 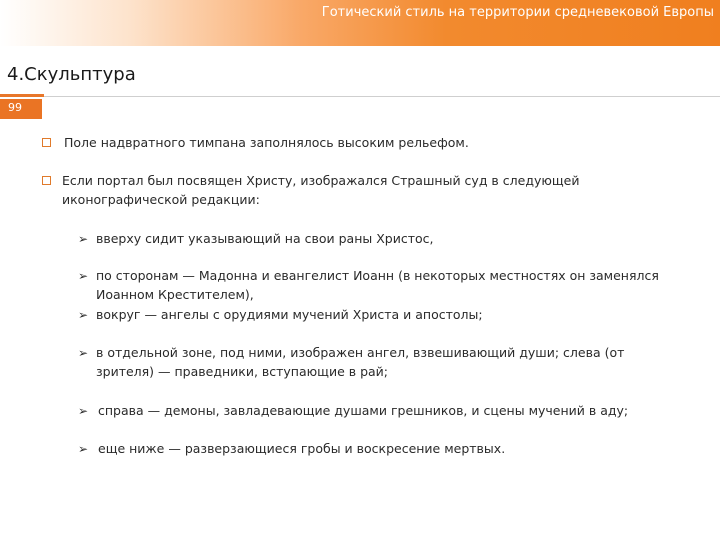 What do you see at coordinates (382, 96) in the screenshot?
I see `title-underline` at bounding box center [382, 96].